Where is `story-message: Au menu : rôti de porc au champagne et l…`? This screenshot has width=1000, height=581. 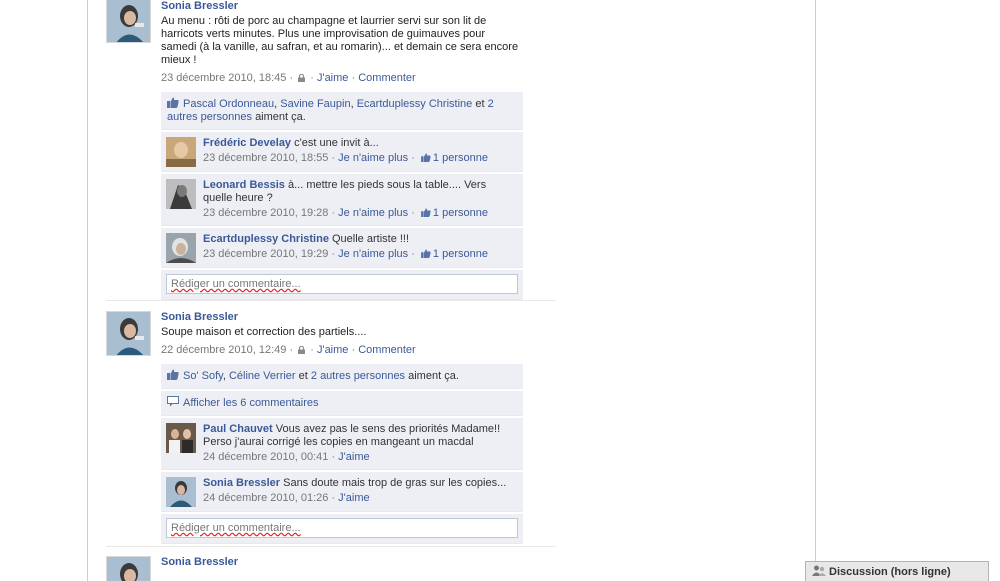
story-message: Au menu : rôti de porc au champagne et l… is located at coordinates (340, 40).